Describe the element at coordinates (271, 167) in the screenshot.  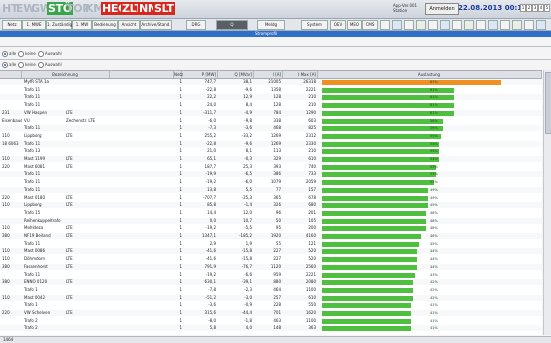
I see `table-row: 220 Mast 6081 LTE 1 187,7 25,3 393 740 53%` at that location.